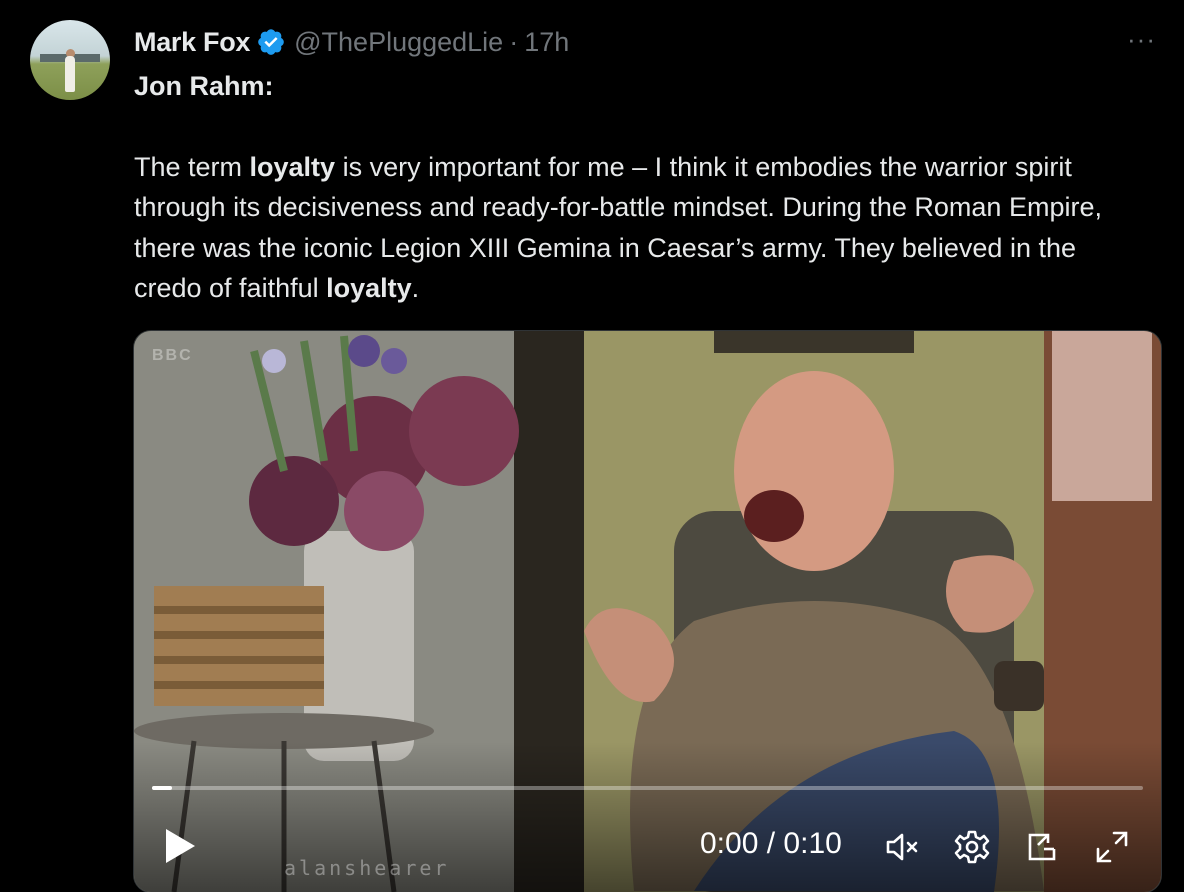  What do you see at coordinates (1141, 39) in the screenshot?
I see `more-options-icon: ···` at bounding box center [1141, 39].